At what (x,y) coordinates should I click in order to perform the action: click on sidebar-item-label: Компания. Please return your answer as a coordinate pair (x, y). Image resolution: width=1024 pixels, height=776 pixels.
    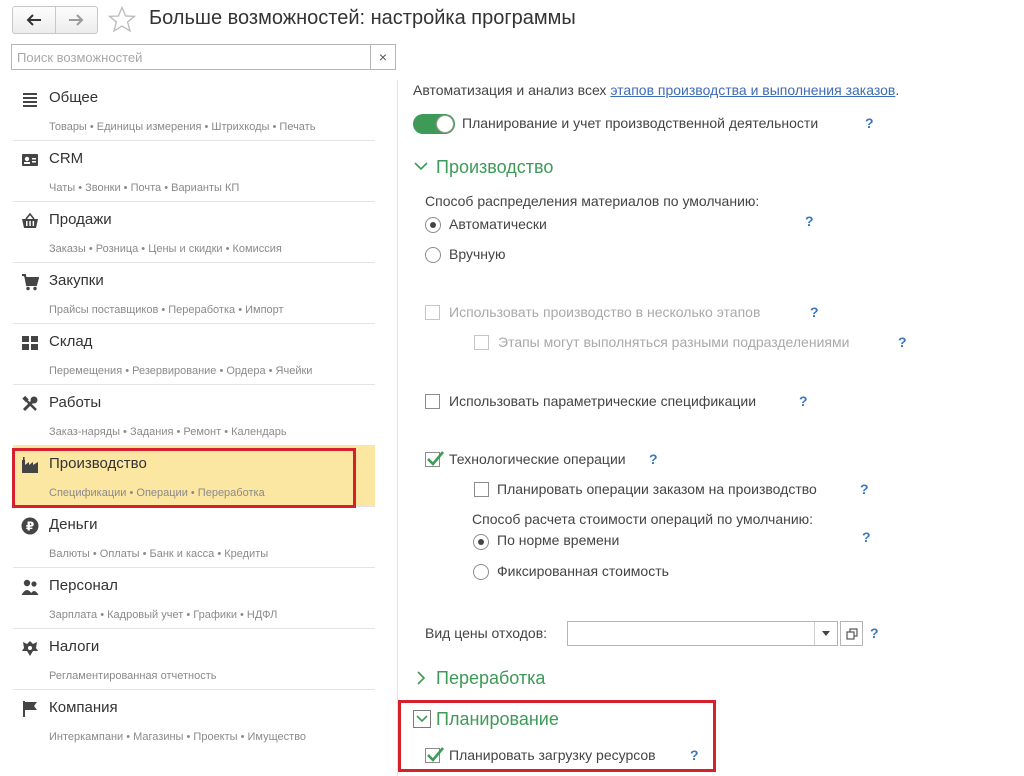
    Looking at the image, I should click on (83, 707).